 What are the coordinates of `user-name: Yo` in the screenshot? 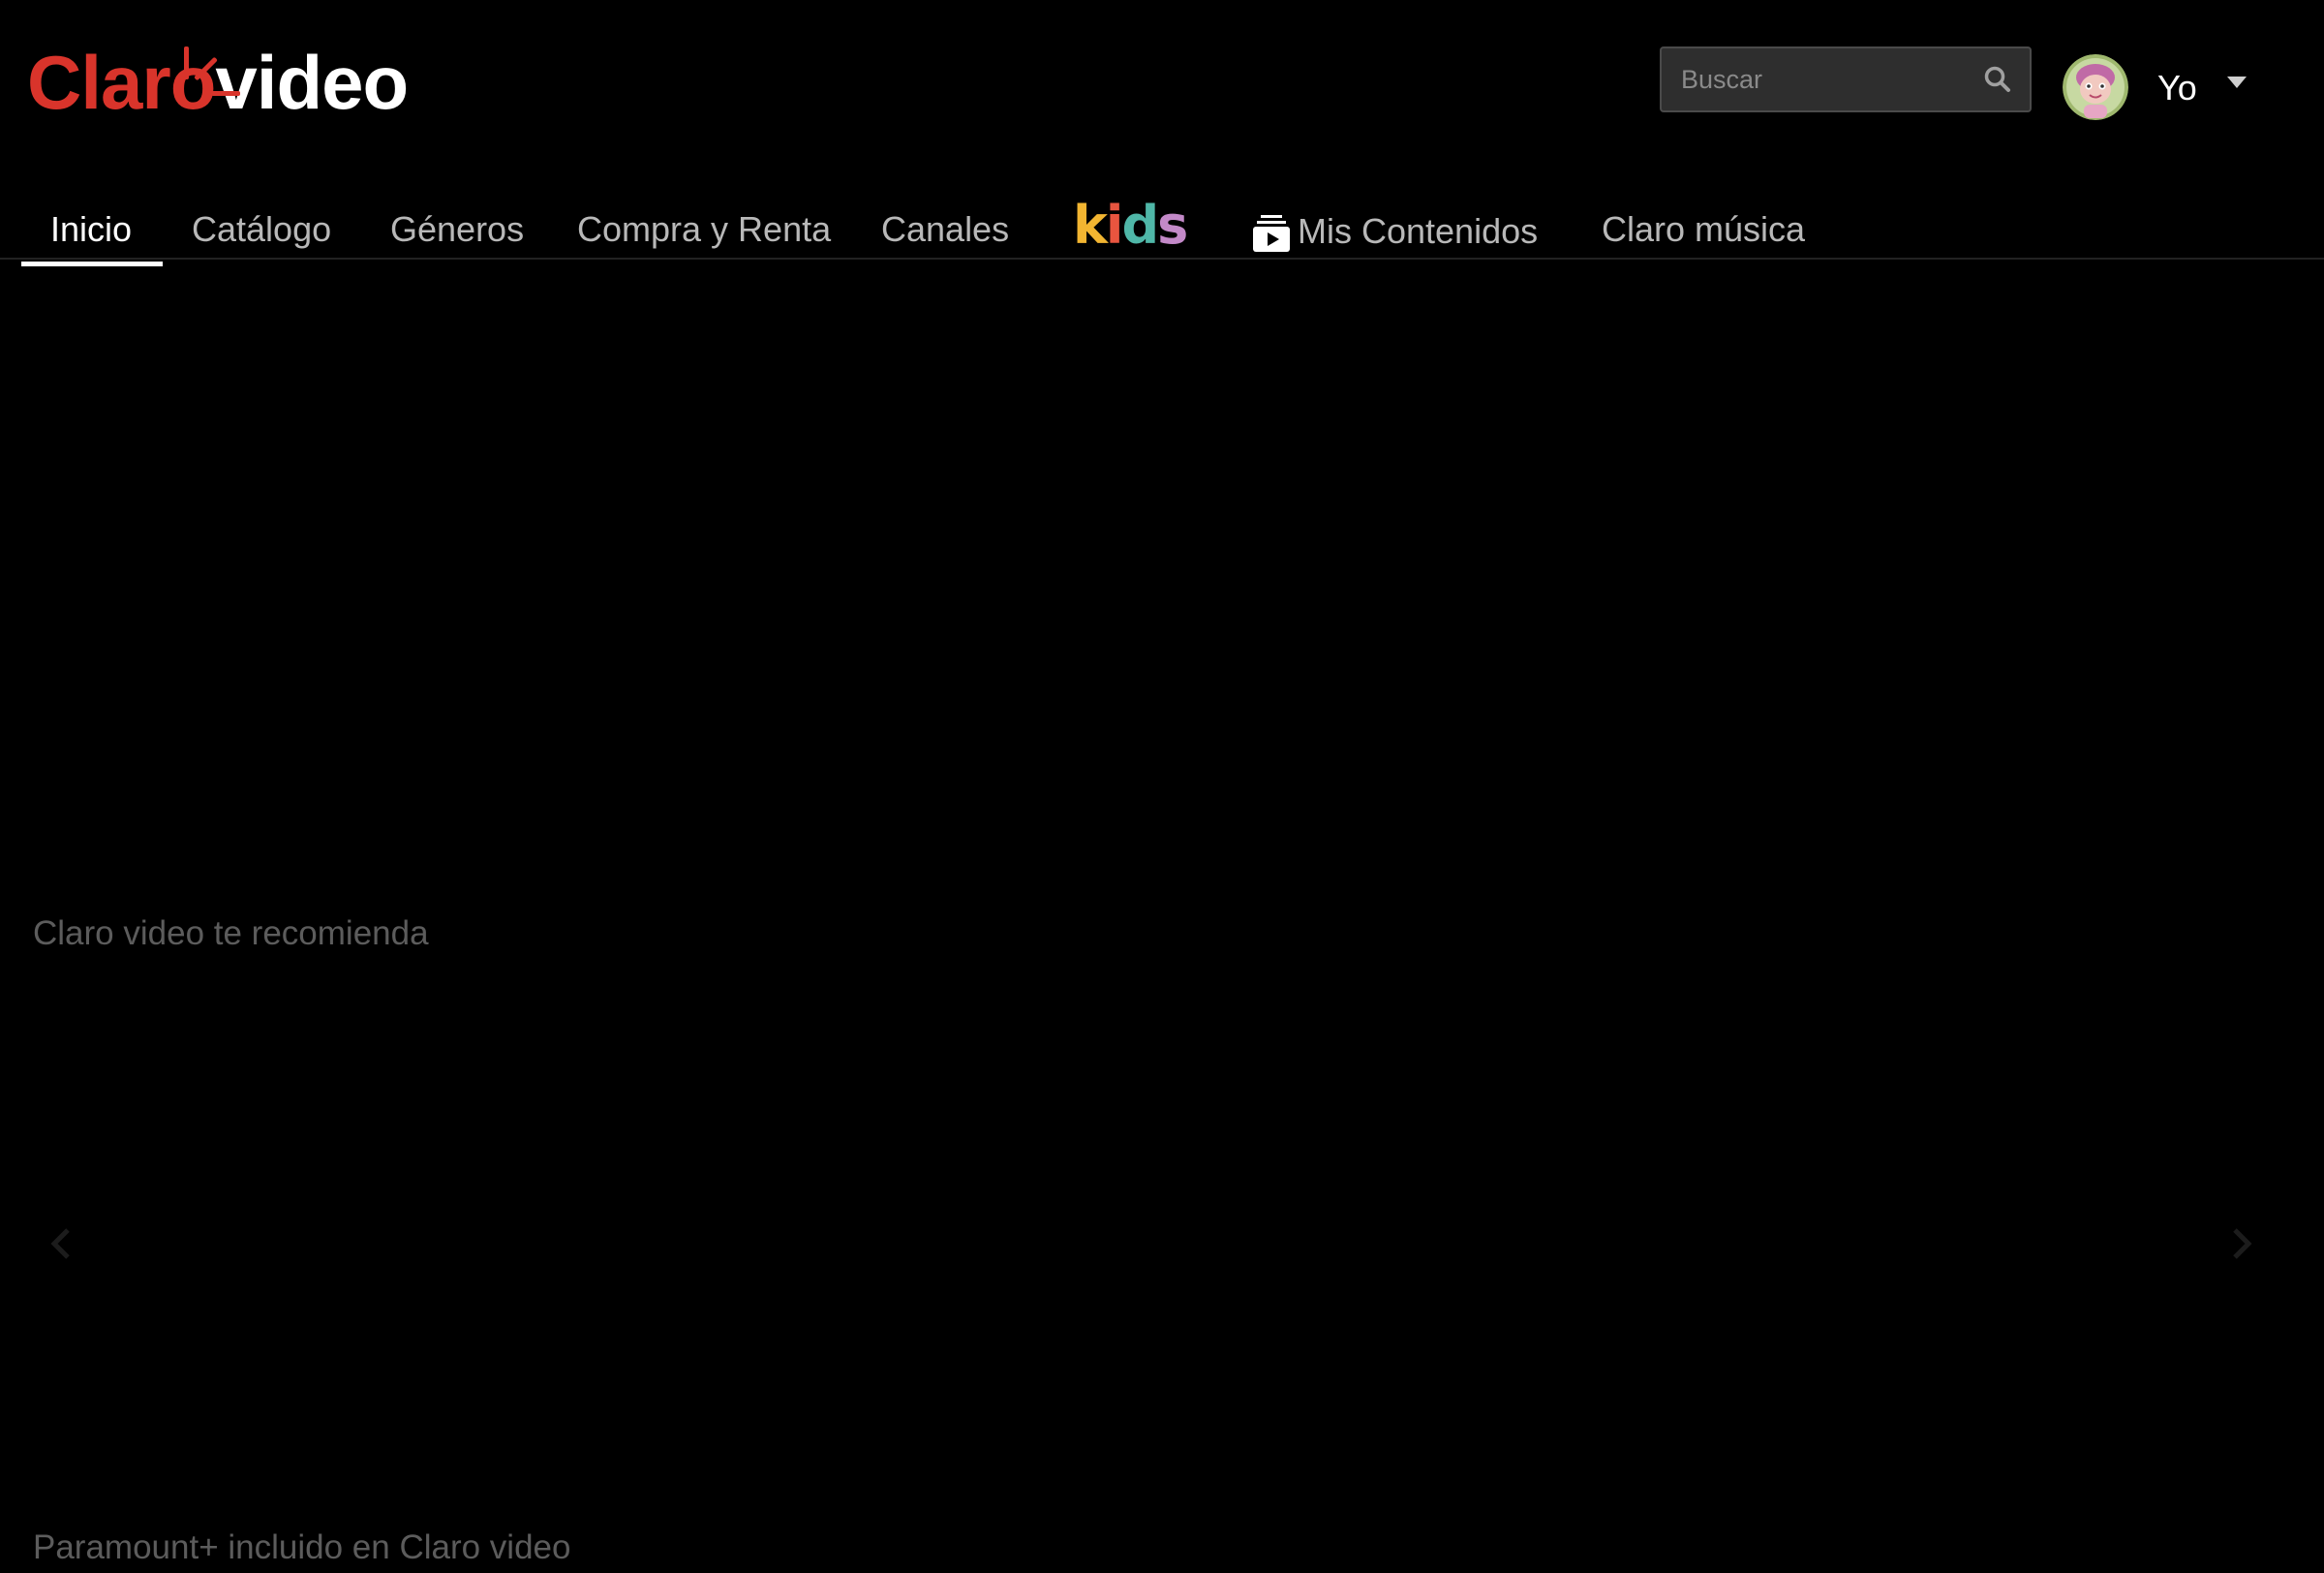 It's located at (2177, 88).